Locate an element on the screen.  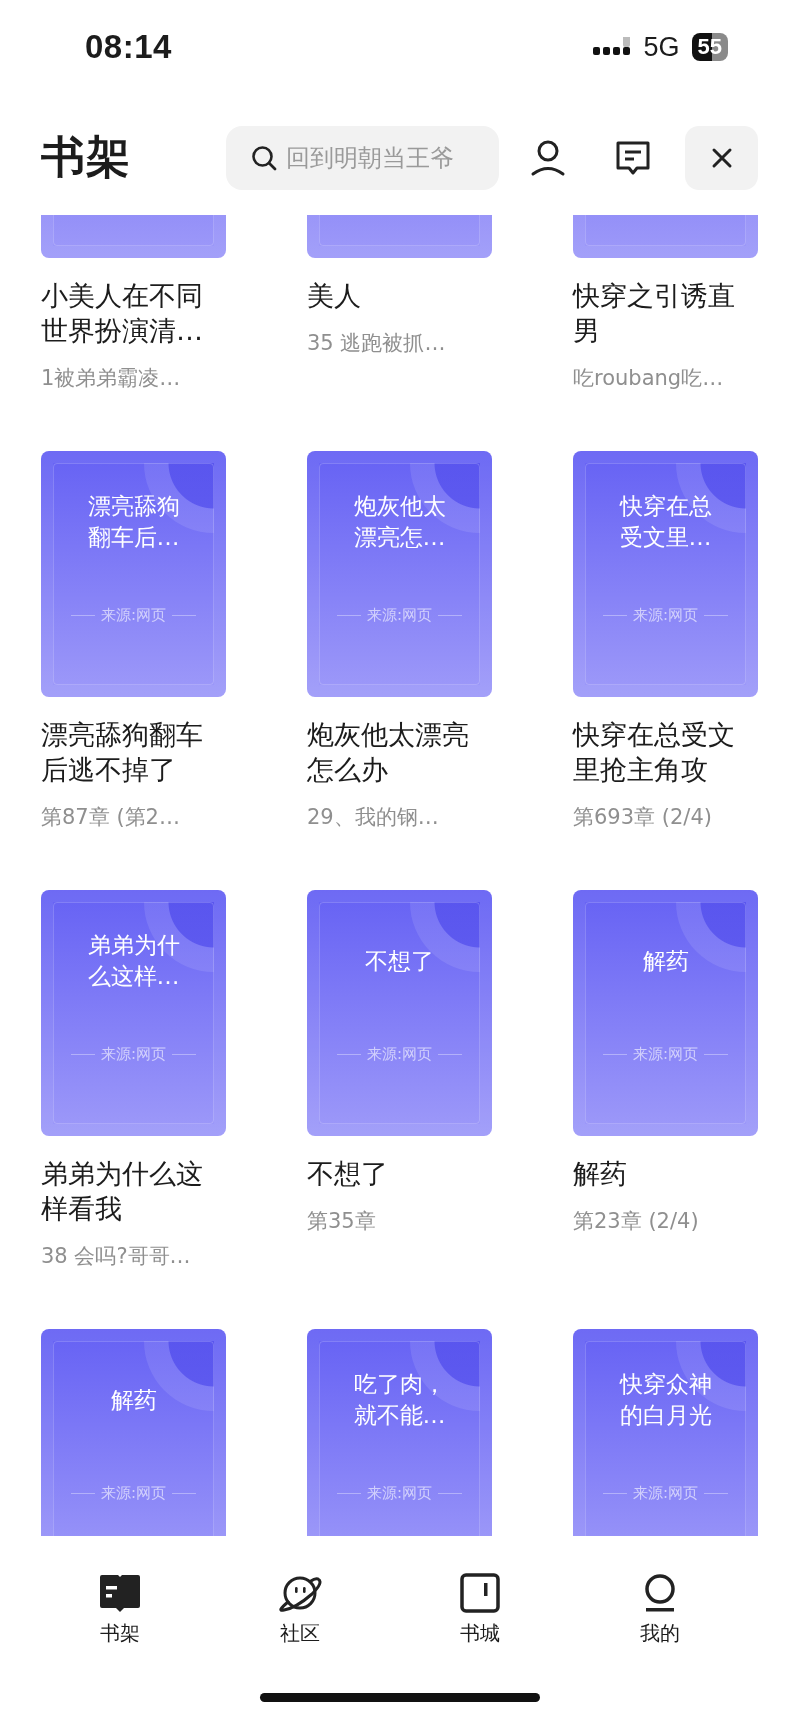
close-icon is located at coordinates (721, 157).